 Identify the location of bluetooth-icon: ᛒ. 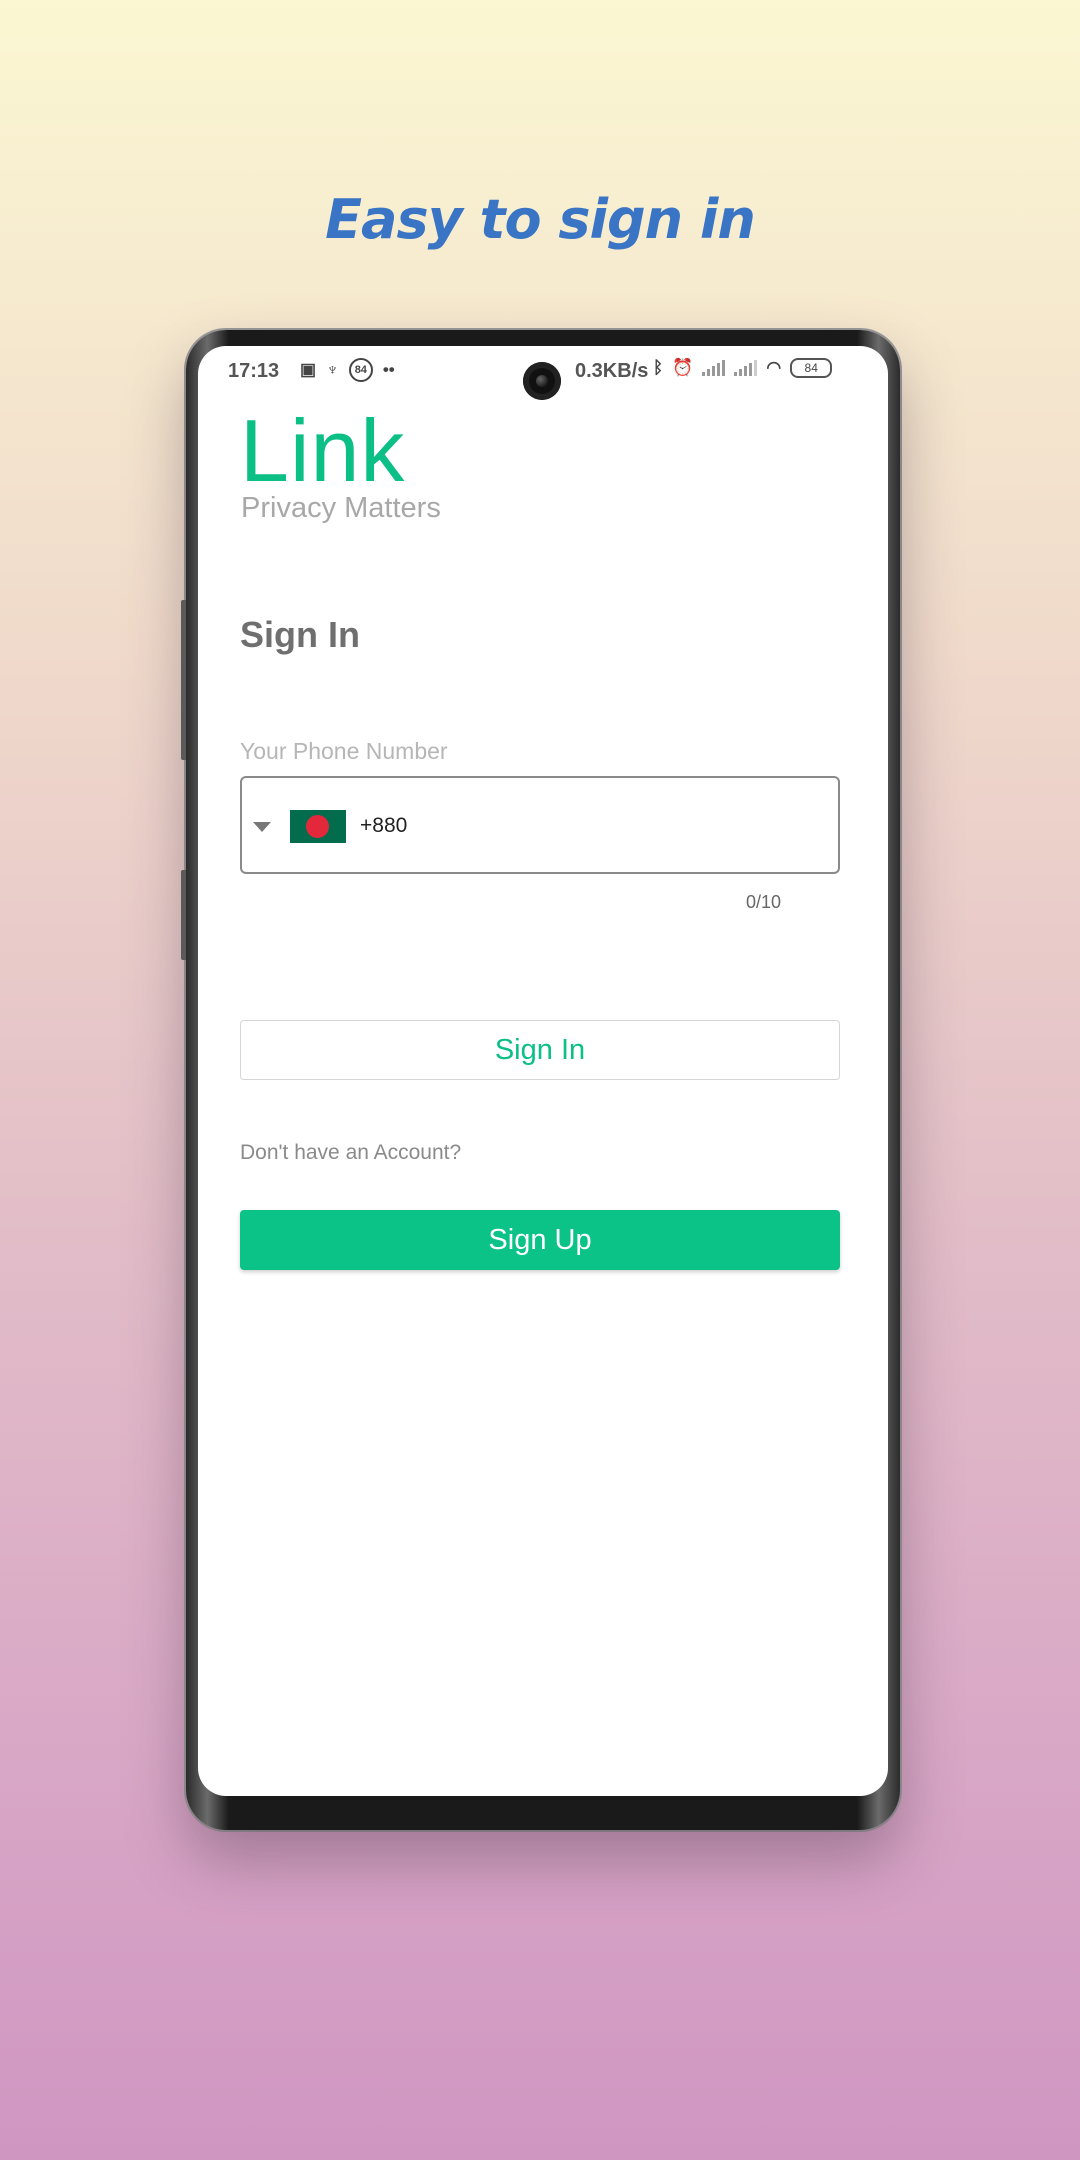
(658, 367).